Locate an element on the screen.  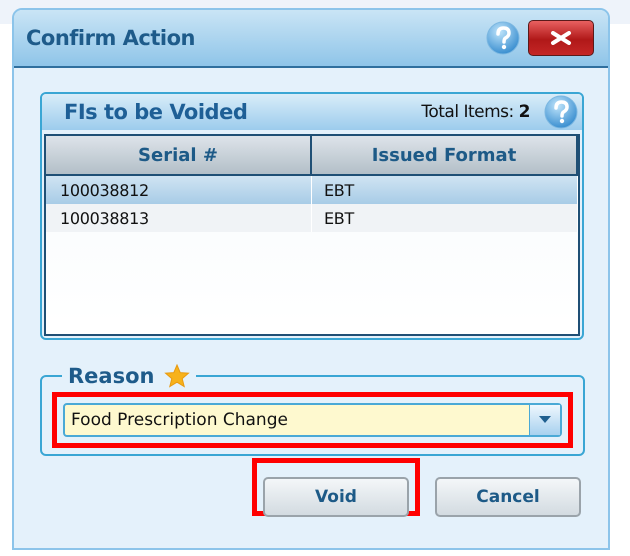
table-row: 100038813 EBT is located at coordinates (312, 218).